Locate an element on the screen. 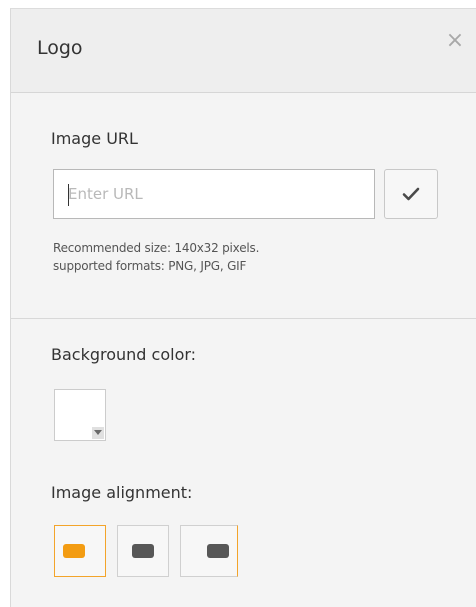  align-center-button is located at coordinates (143, 551).